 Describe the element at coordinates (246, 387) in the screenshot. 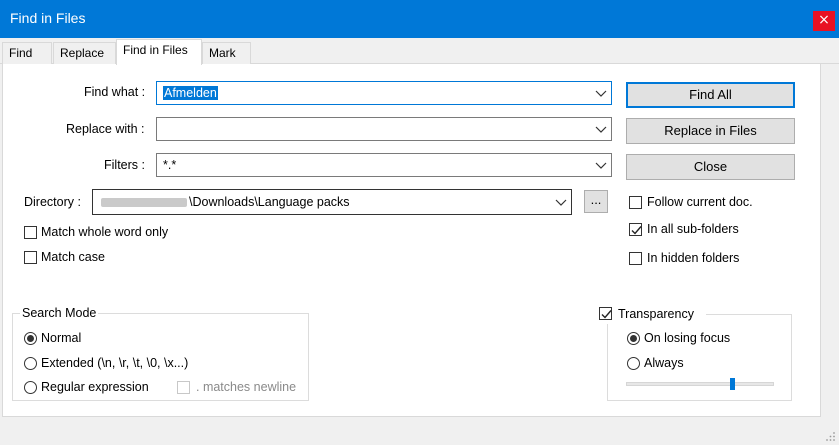

I see `matches-newline-label: . matches newline` at that location.